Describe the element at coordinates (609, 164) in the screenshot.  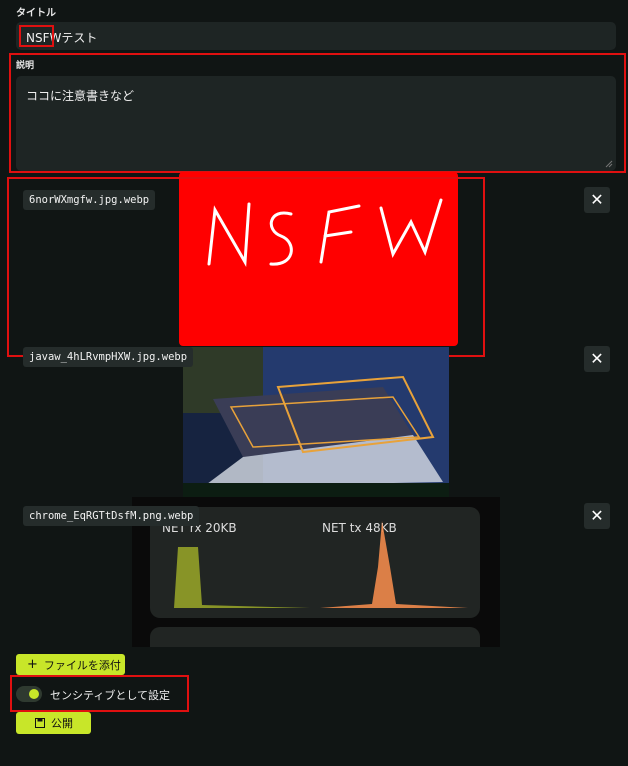
I see `resize-handle-icon` at that location.